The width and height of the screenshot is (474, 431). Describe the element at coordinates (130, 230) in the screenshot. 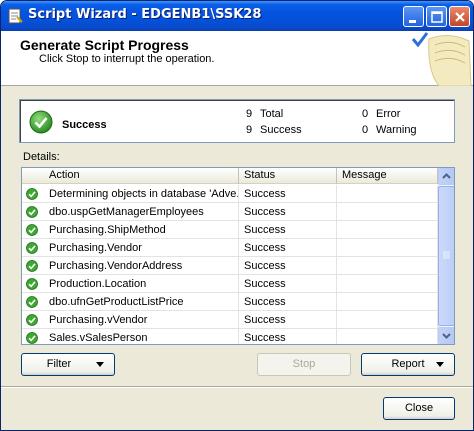

I see `cell-action: Purchasing.ShipMethod` at that location.